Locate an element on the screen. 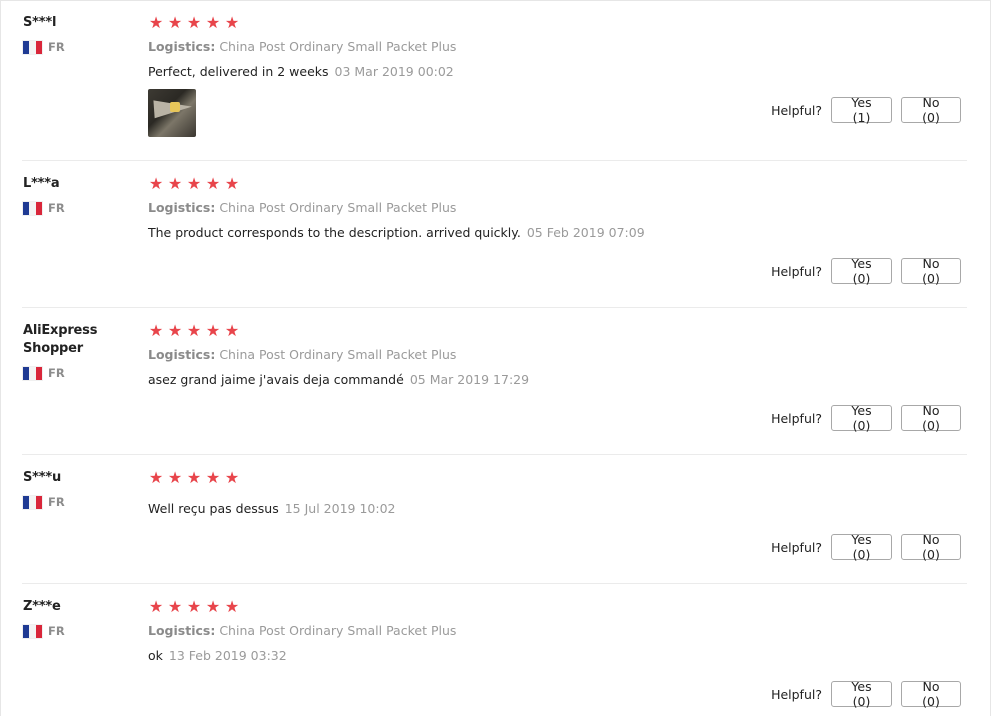  review-text-line: Well reçu pas dessus 15 Jul 2019 10:02 is located at coordinates (448, 509).